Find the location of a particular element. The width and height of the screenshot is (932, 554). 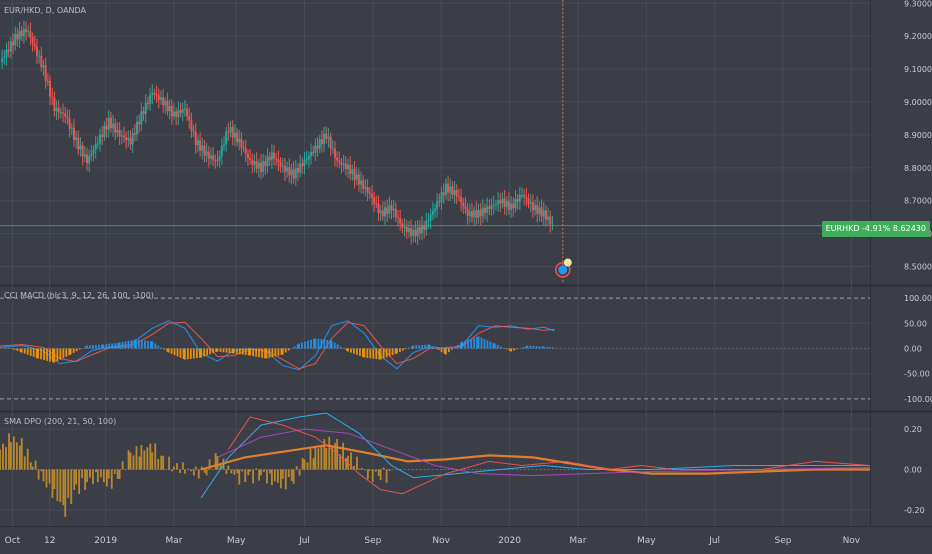

cci-macd-pane-title: CCI MACD (hlc3, 9, 12, 26, 100, -100) is located at coordinates (79, 295).